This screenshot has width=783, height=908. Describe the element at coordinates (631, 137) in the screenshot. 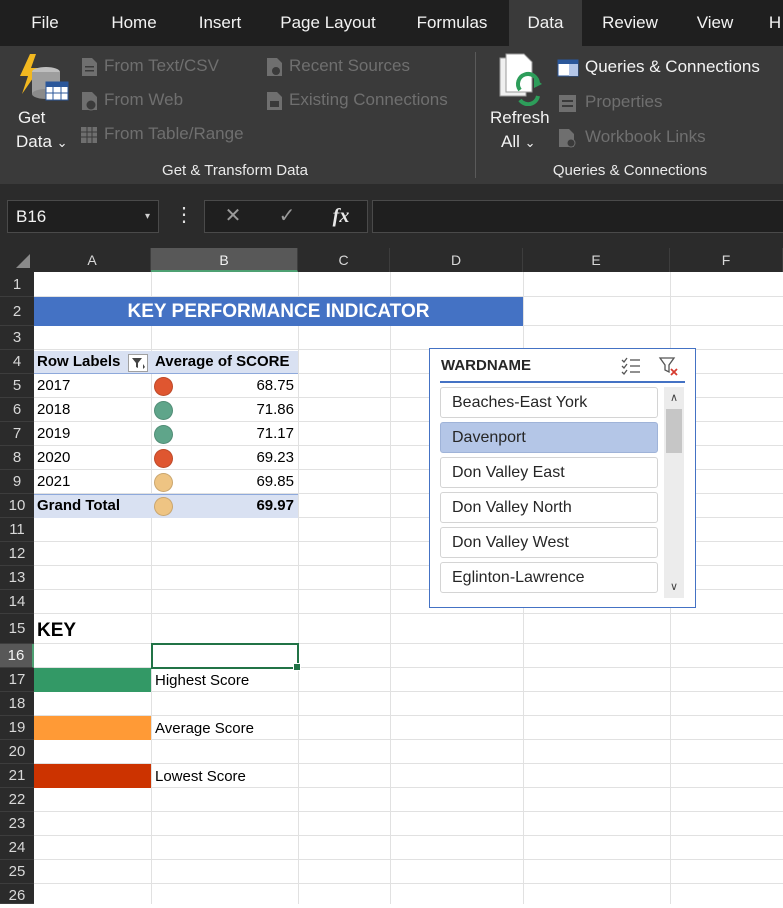

I see `workbook-links-button: Workbook Links` at that location.